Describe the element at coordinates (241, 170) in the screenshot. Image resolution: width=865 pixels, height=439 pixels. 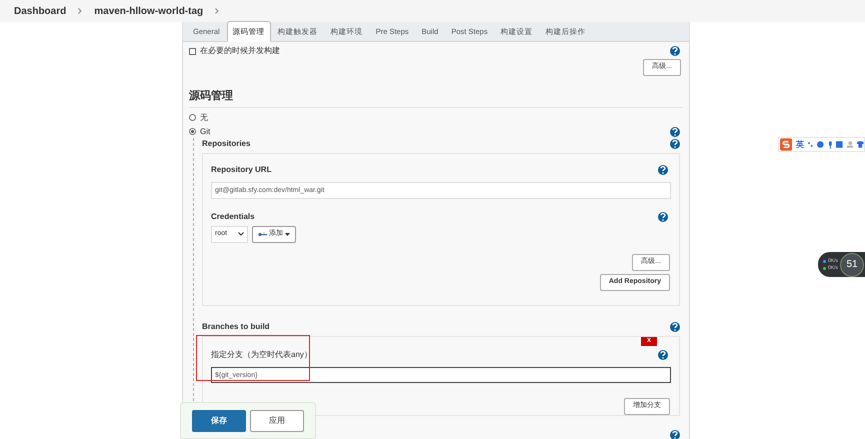
I see `repository-url-label: Repository URL` at that location.